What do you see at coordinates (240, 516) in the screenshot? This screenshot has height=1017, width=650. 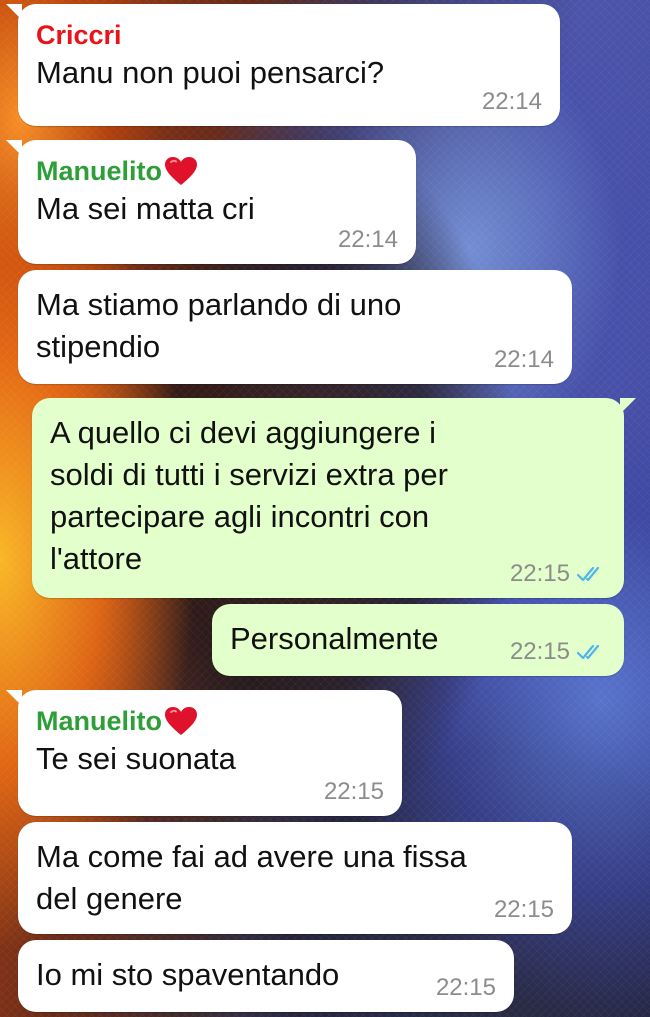 I see `message-text-line: partecipare agli incontri con` at bounding box center [240, 516].